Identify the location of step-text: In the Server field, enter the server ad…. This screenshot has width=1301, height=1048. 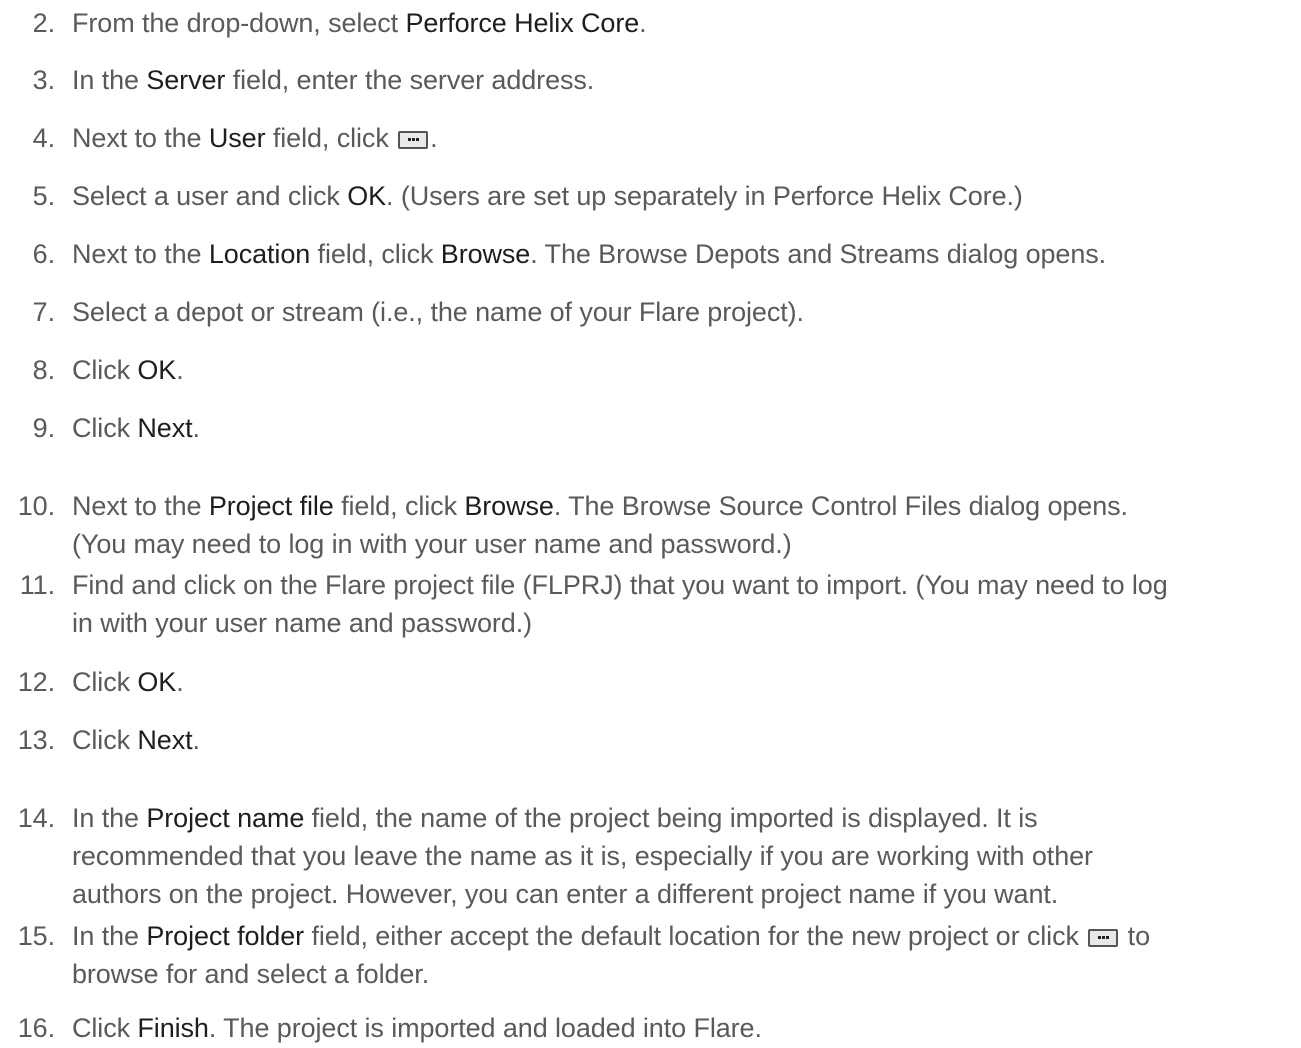
(686, 80).